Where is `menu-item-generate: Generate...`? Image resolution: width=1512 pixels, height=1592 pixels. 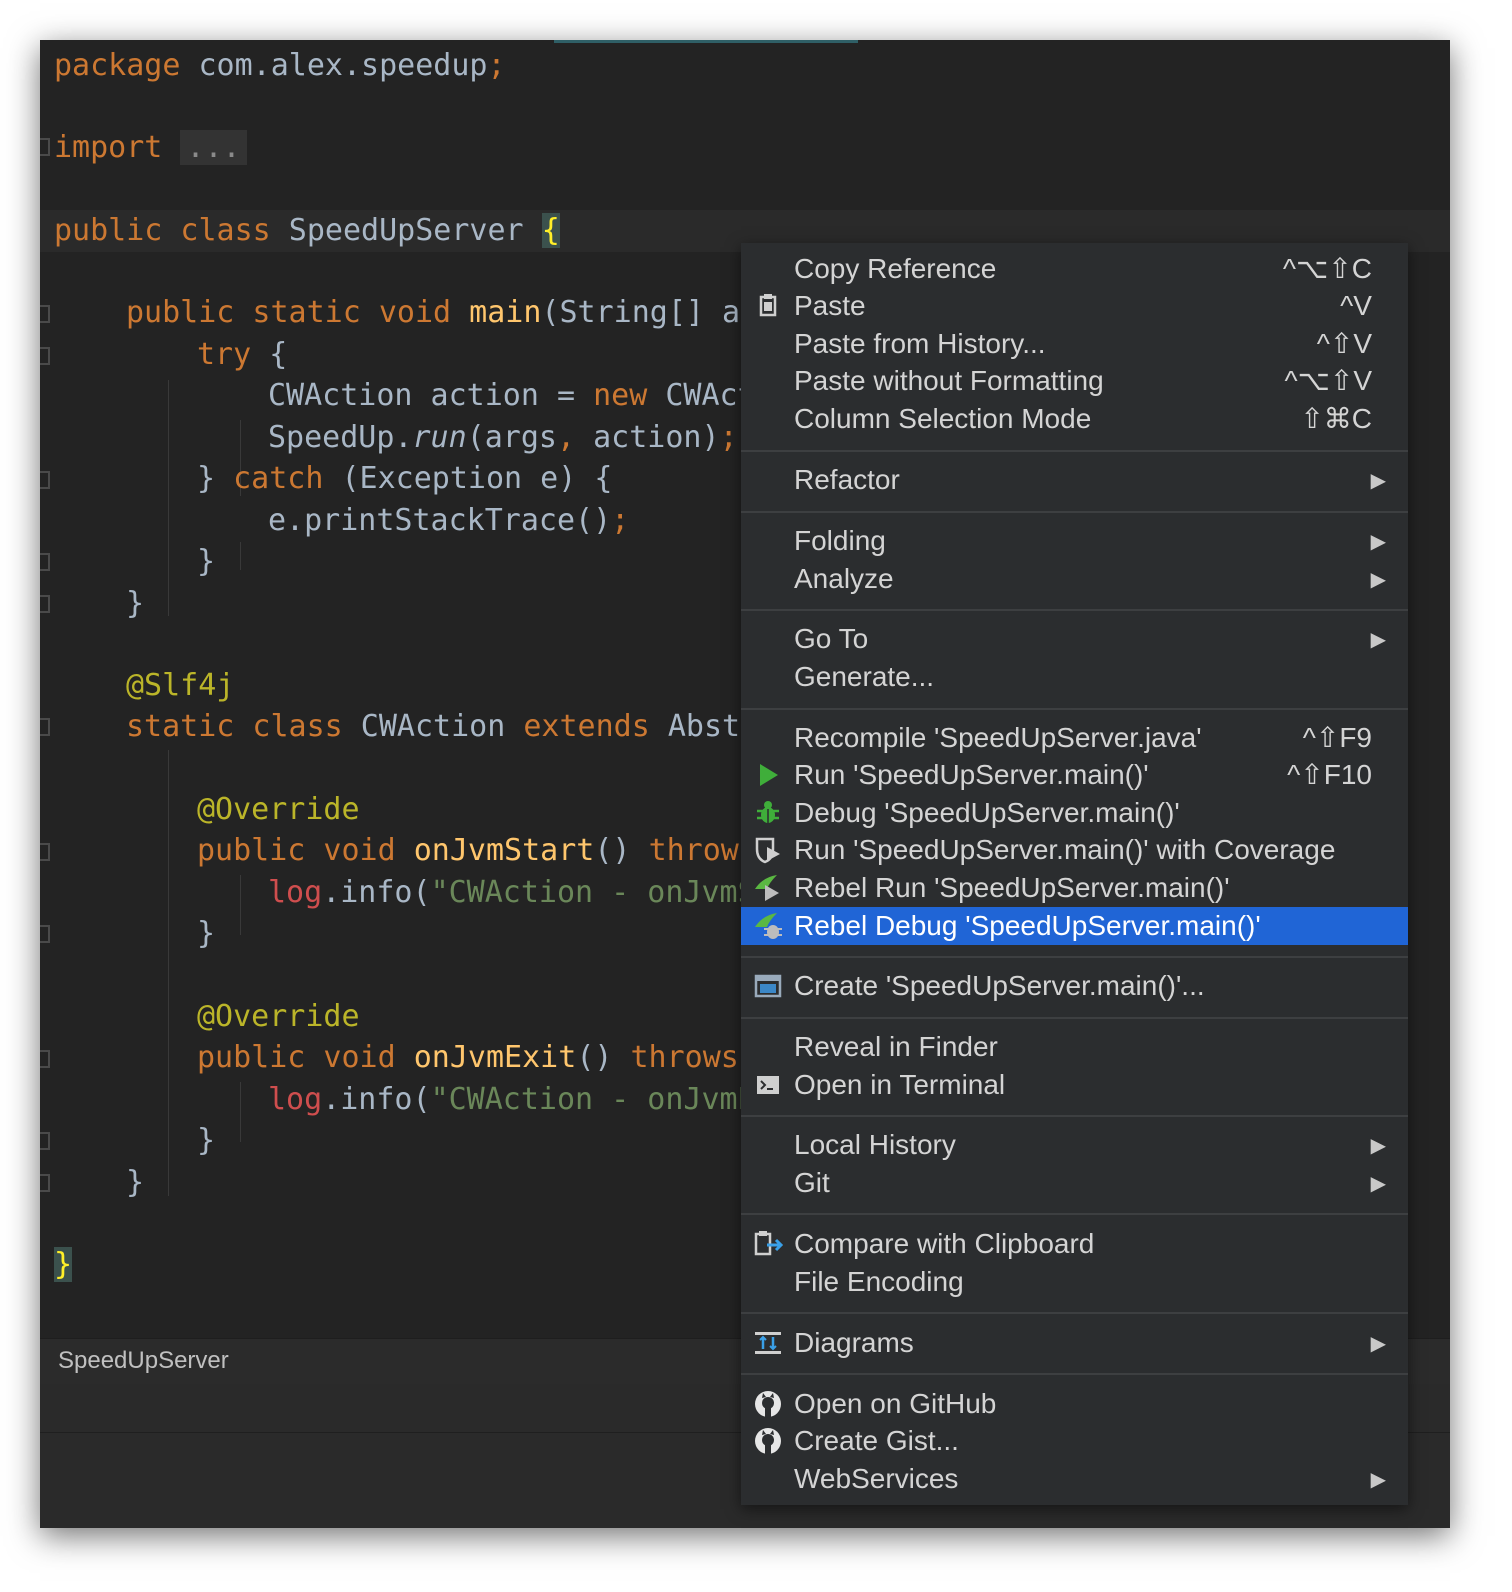 menu-item-generate: Generate... is located at coordinates (1074, 677).